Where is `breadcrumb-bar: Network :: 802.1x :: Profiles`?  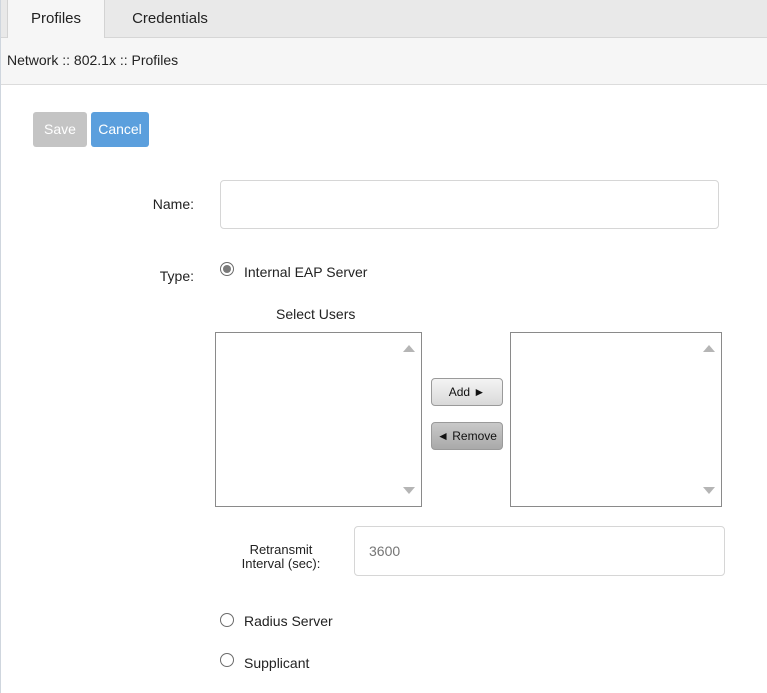
breadcrumb-bar: Network :: 802.1x :: Profiles is located at coordinates (384, 61).